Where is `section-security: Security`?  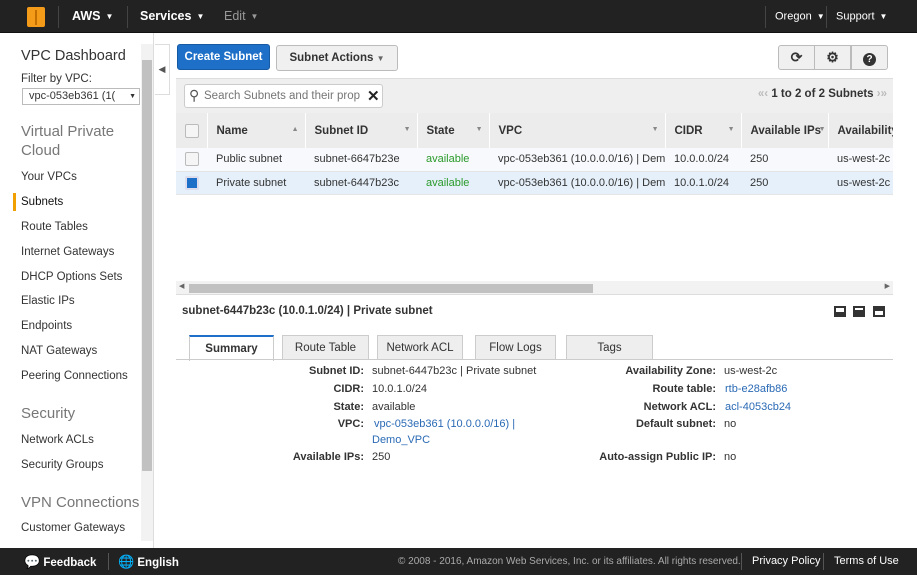 section-security: Security is located at coordinates (48, 413).